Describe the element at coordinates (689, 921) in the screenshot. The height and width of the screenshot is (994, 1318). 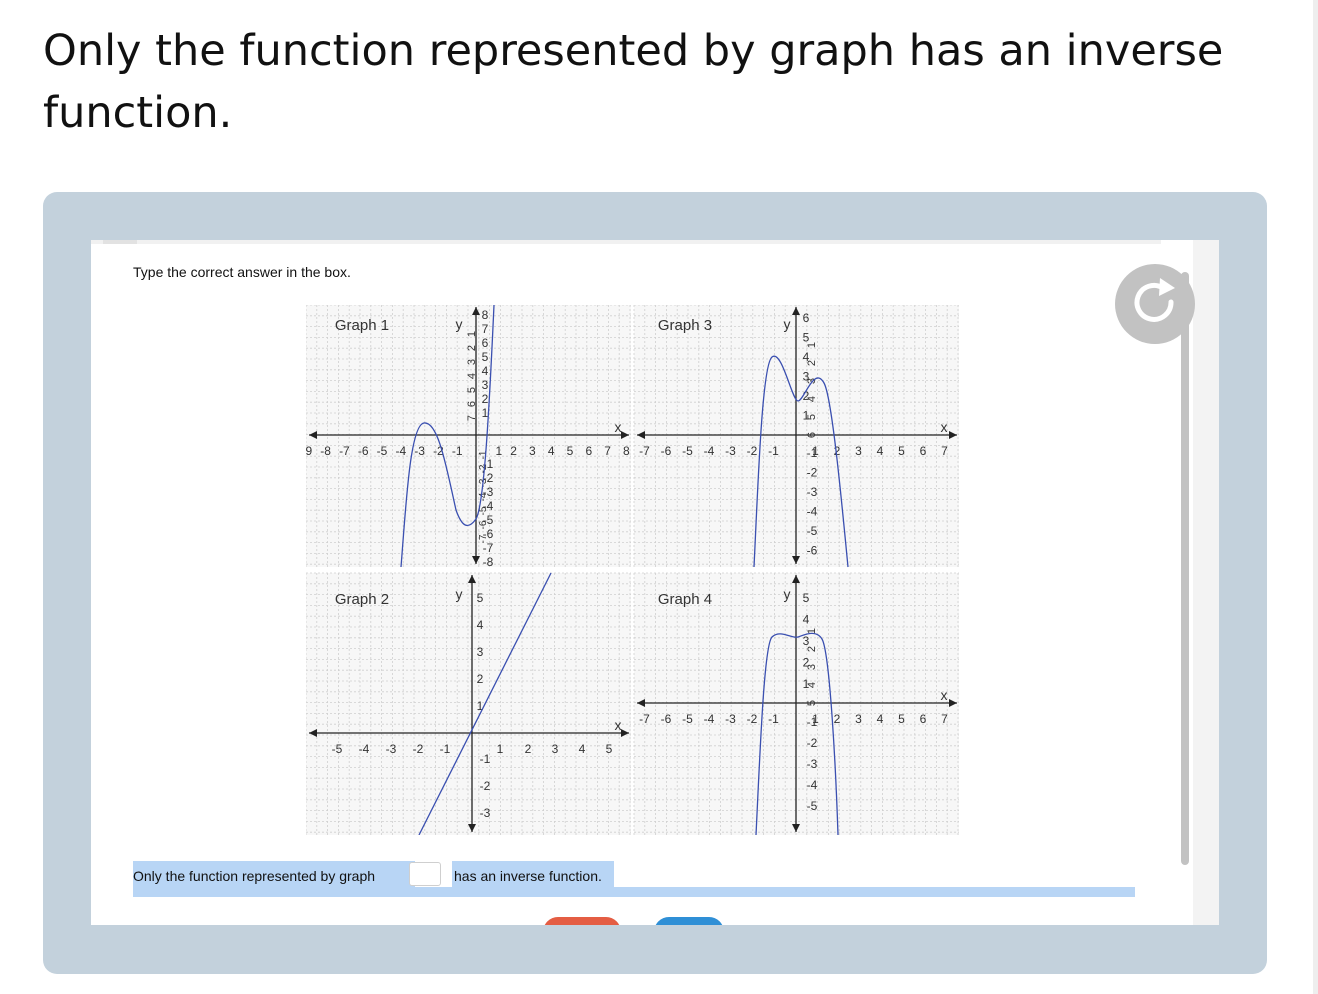
I see `next-button` at that location.